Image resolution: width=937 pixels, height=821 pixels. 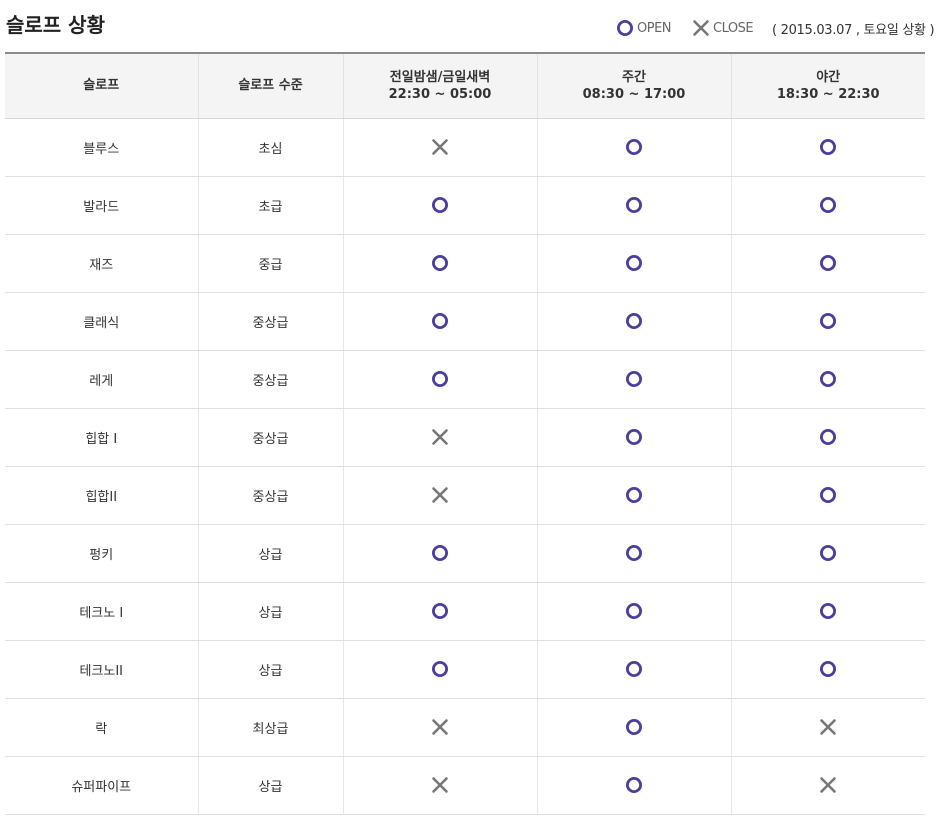 I want to click on table-row: 펑키 상급, so click(x=465, y=553).